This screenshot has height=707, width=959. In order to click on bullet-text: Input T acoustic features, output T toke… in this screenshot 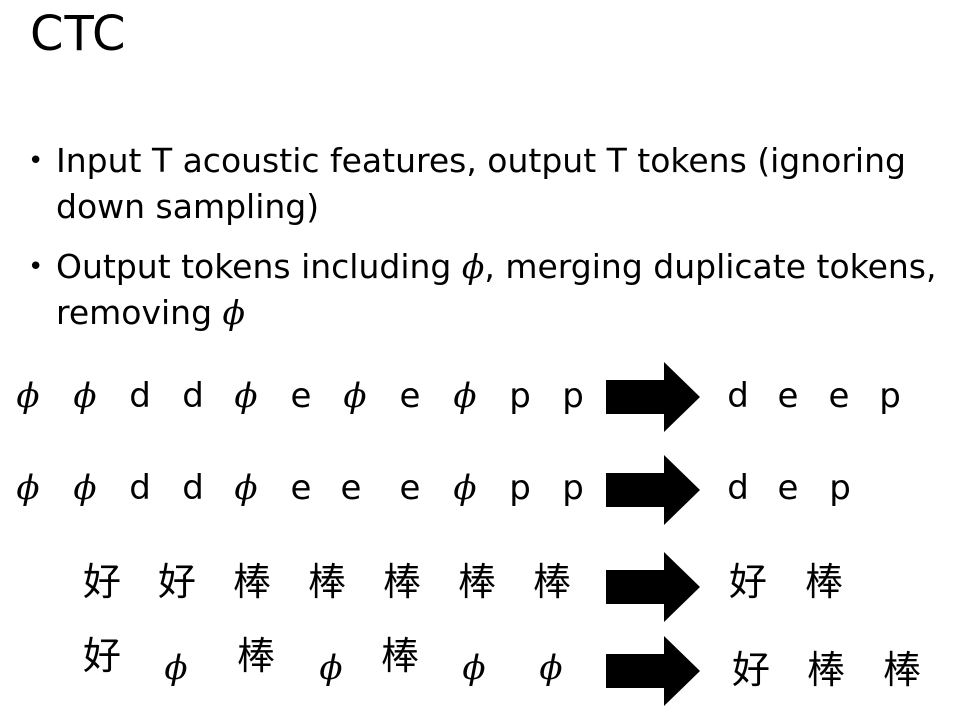, I will do `click(481, 183)`.